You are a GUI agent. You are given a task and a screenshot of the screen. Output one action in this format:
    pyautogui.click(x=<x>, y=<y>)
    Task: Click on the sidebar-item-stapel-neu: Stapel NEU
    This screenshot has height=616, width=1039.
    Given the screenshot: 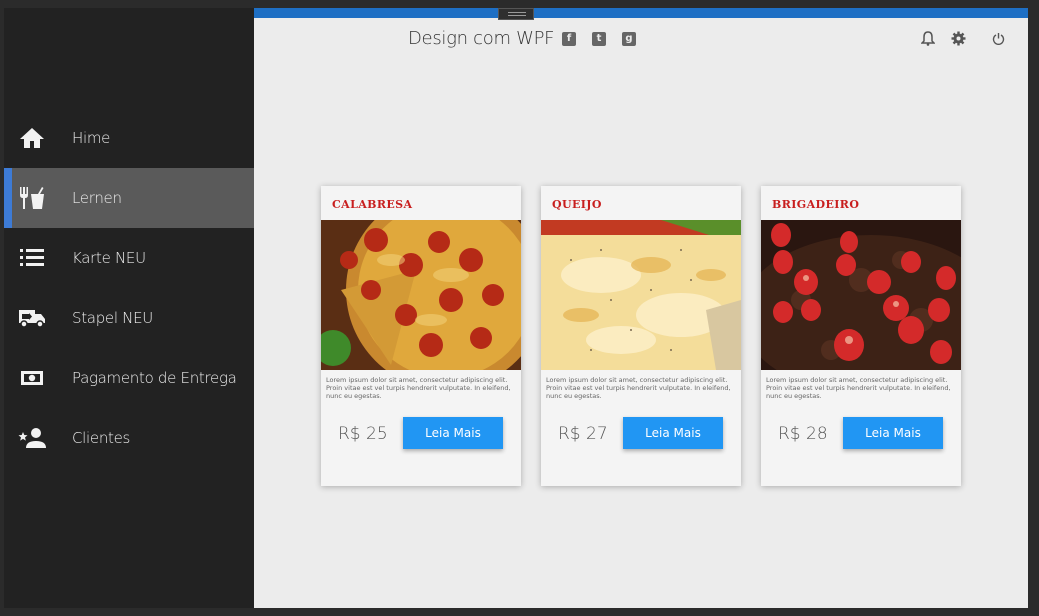 What is the action you would take?
    pyautogui.click(x=129, y=318)
    